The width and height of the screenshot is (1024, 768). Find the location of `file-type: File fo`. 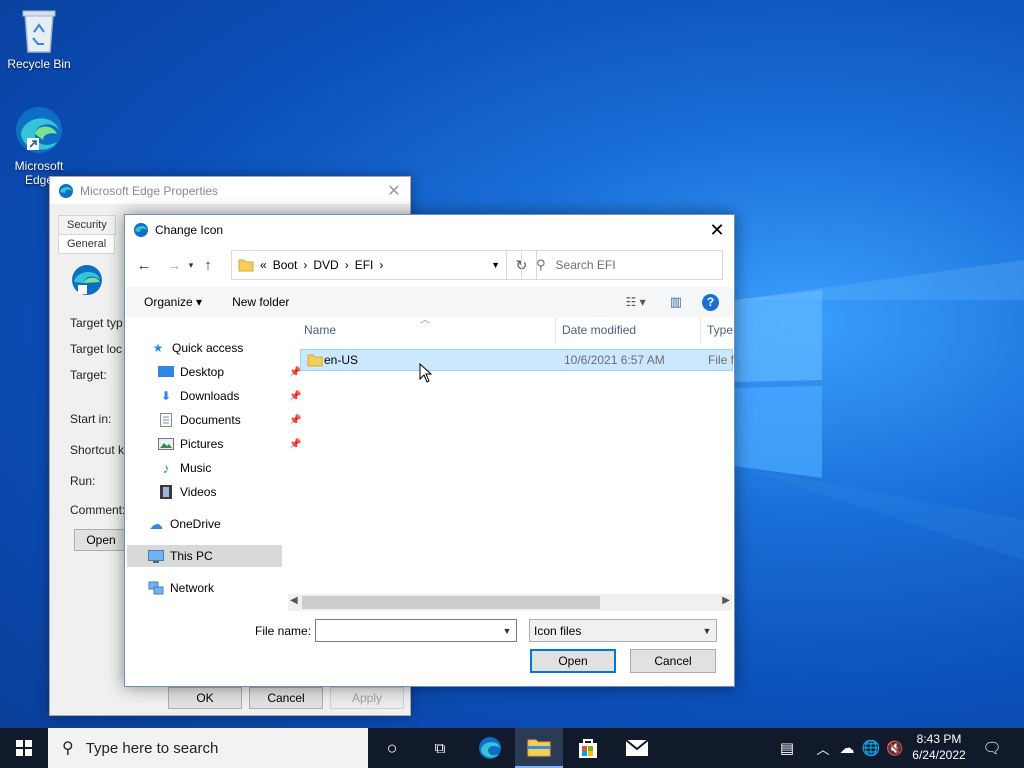

file-type: File fo is located at coordinates (721, 360).